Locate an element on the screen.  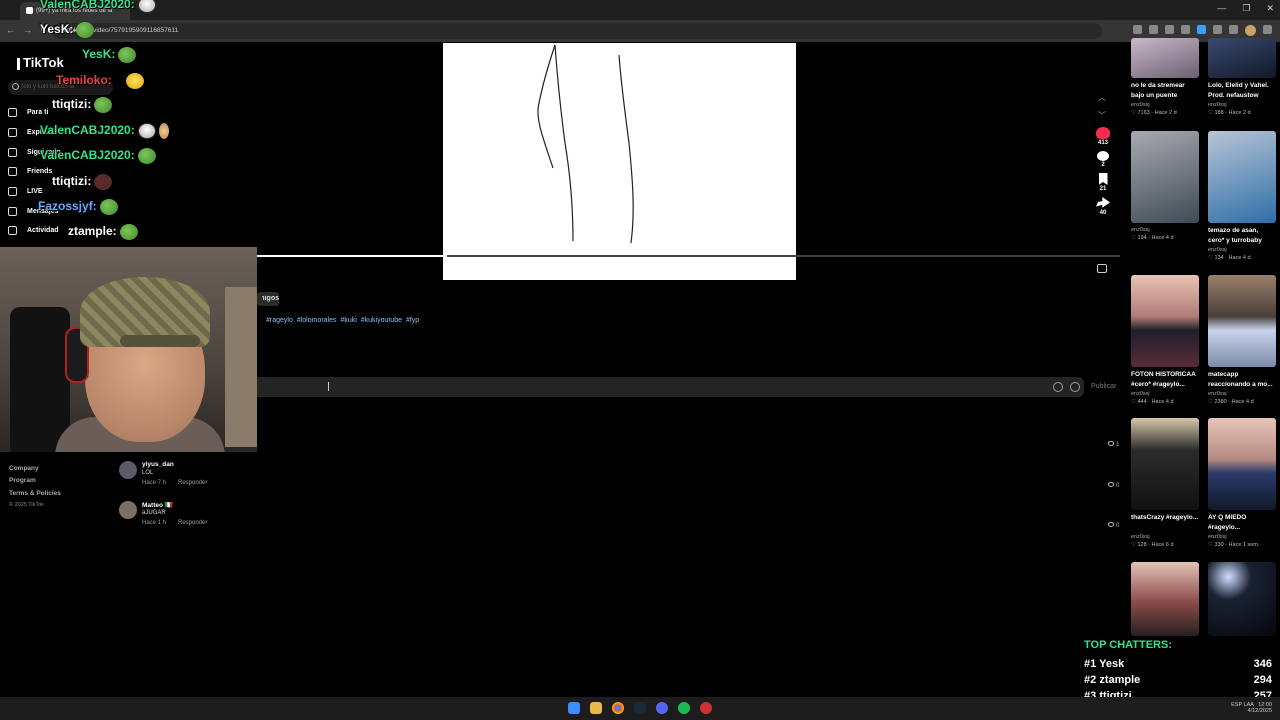
friends-icon is located at coordinates (12, 172).